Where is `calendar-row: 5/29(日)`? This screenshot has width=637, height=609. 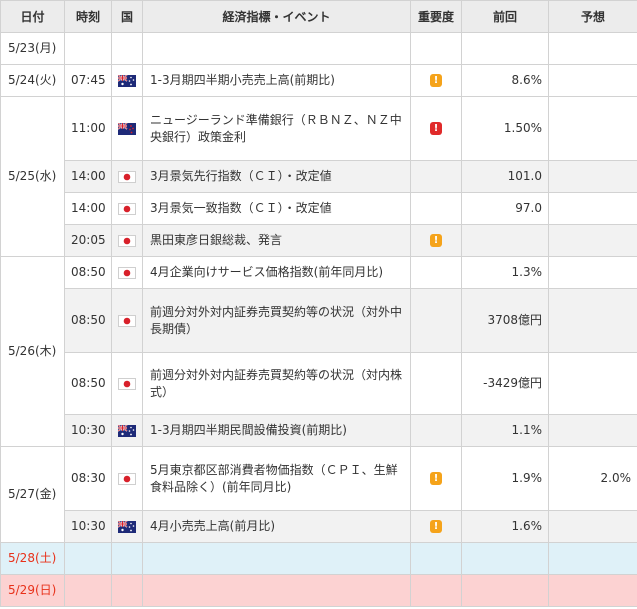
calendar-row: 5/29(日) is located at coordinates (318, 590).